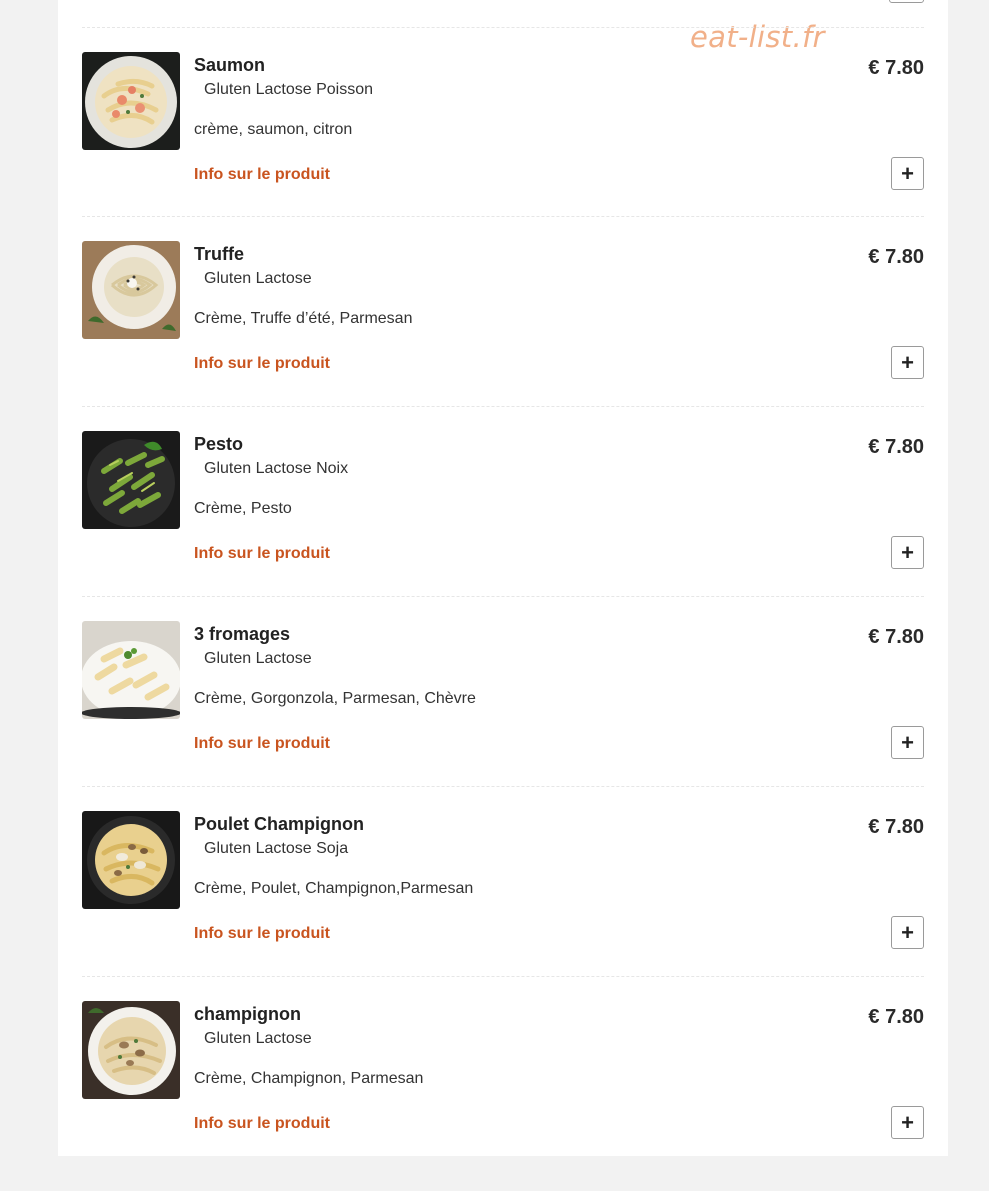 This screenshot has width=989, height=1191. Describe the element at coordinates (273, 129) in the screenshot. I see `dish-description: crème, saumon, citron` at that location.